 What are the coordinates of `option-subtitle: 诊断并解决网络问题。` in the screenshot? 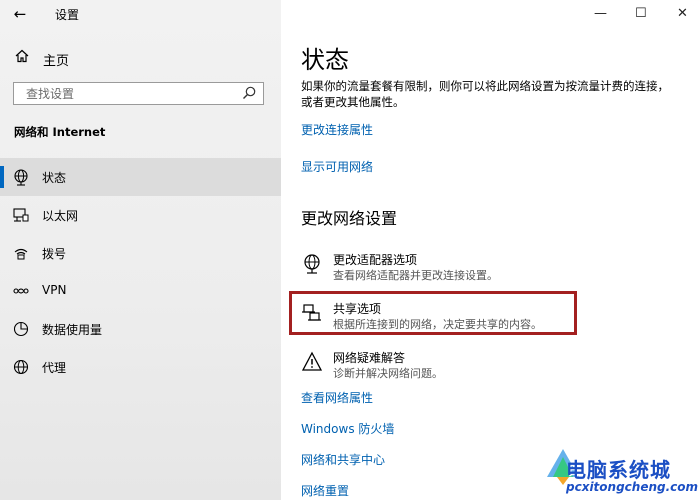 It's located at (388, 373).